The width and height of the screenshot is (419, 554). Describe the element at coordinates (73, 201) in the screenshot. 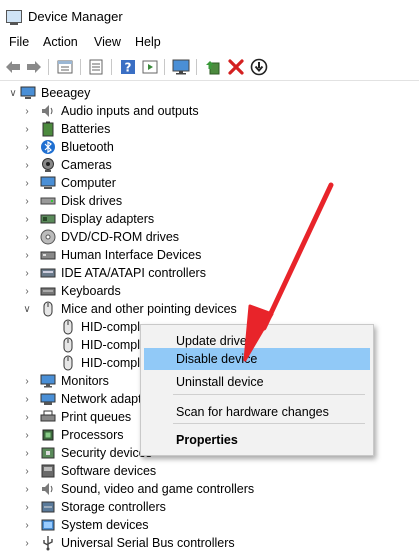

I see `tree-category-item: › Disk drives` at that location.